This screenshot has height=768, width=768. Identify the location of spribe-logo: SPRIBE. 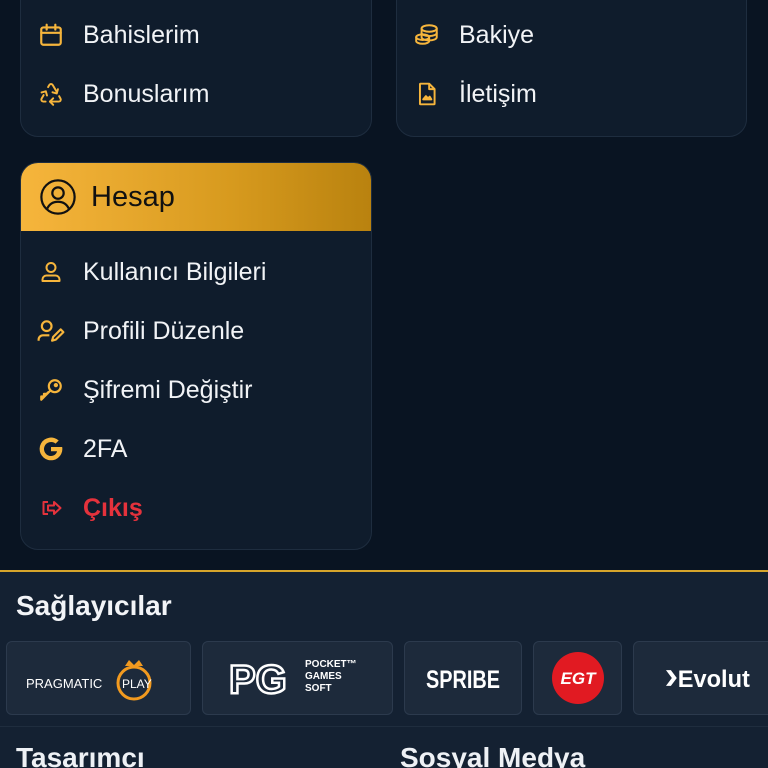
(463, 680).